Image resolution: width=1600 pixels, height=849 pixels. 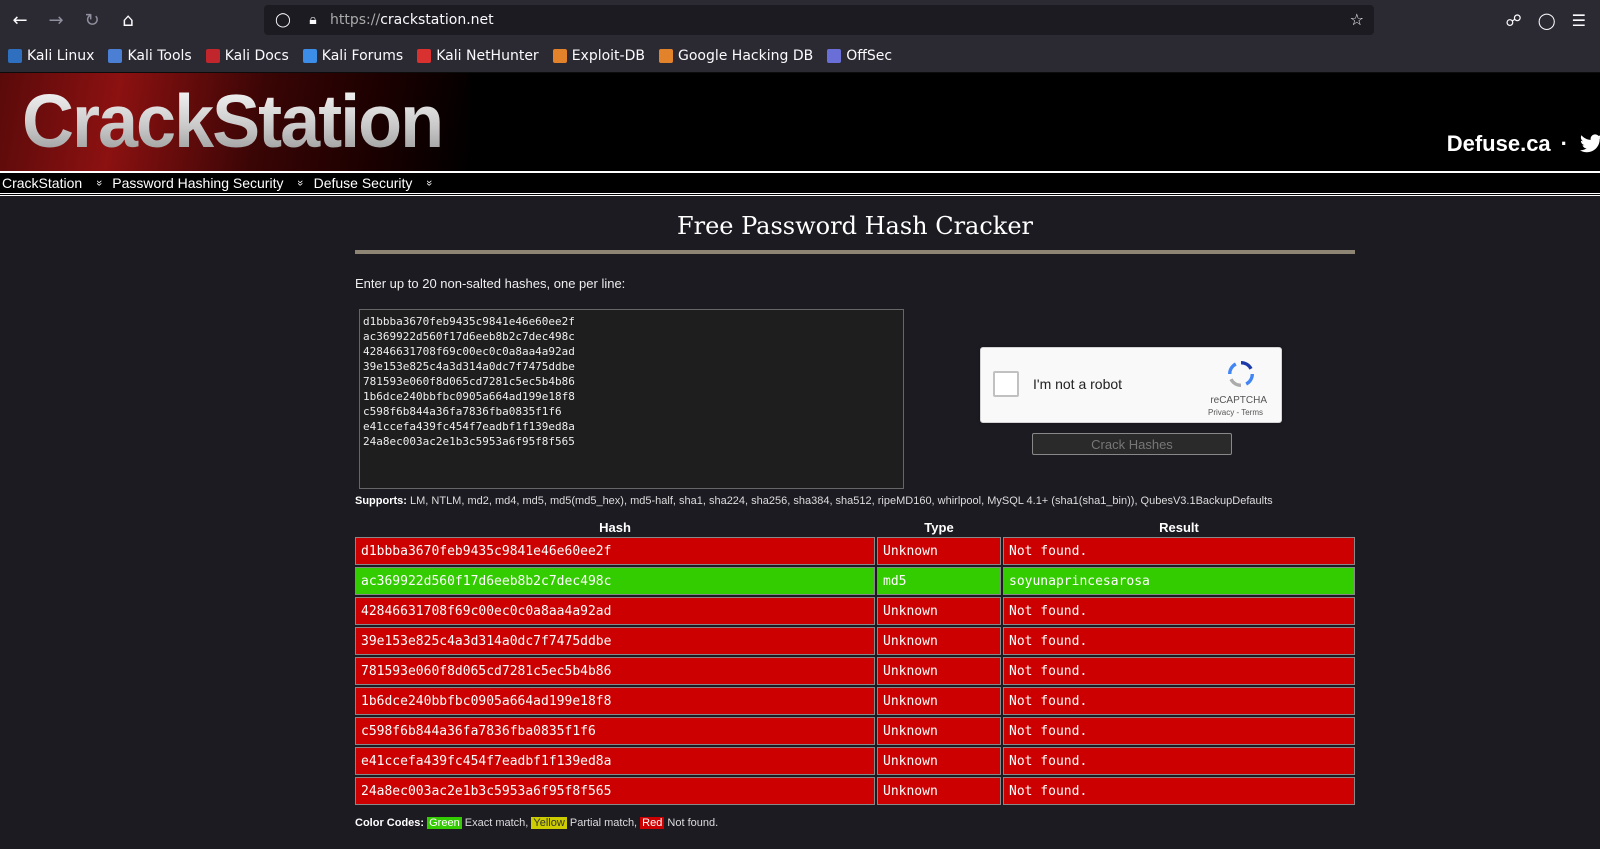 What do you see at coordinates (313, 20) in the screenshot?
I see `lock-icon: 🔒︎` at bounding box center [313, 20].